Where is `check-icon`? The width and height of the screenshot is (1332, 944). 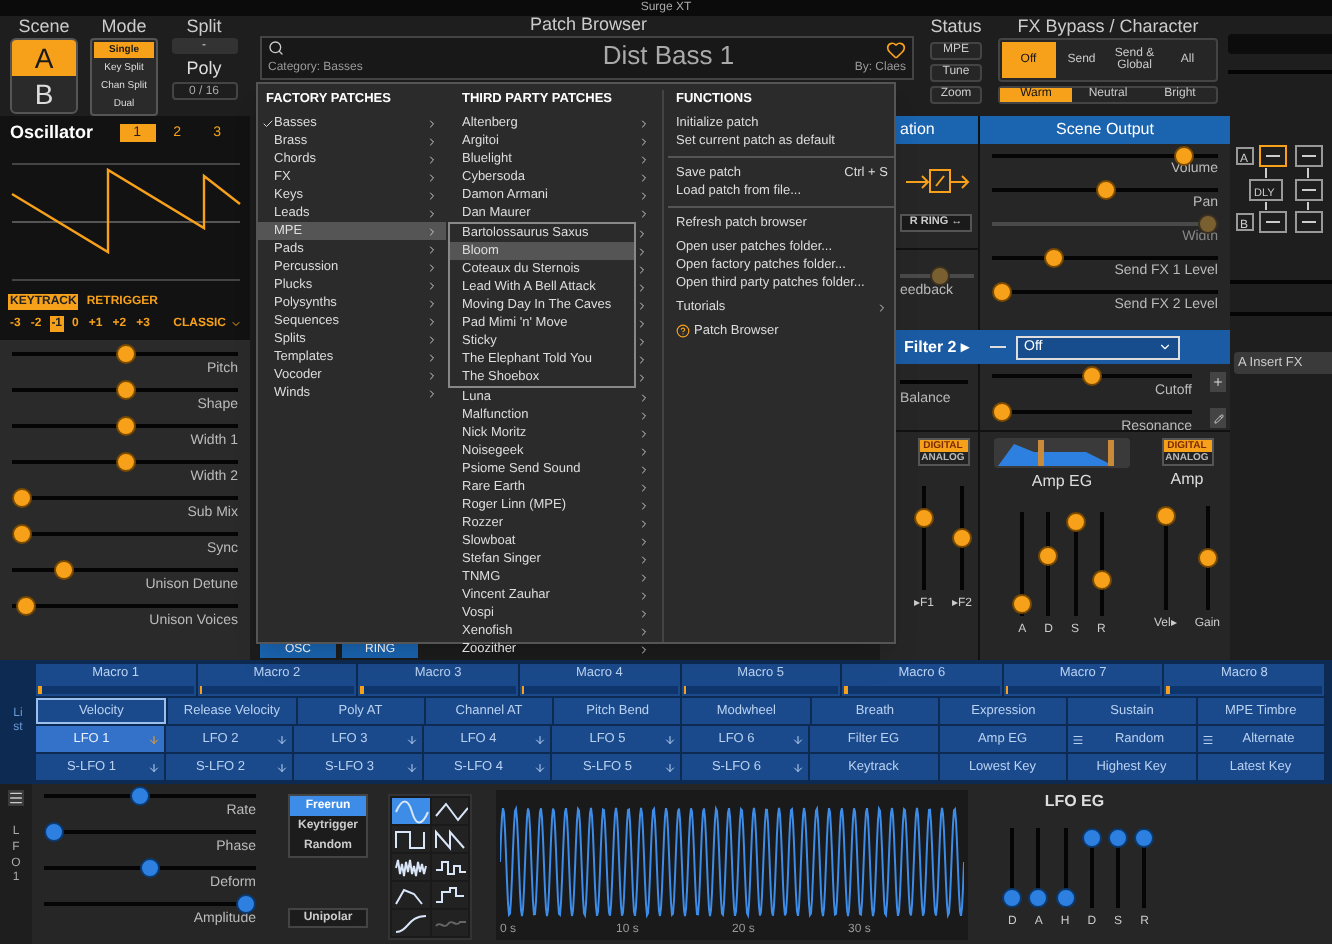
check-icon is located at coordinates (268, 123).